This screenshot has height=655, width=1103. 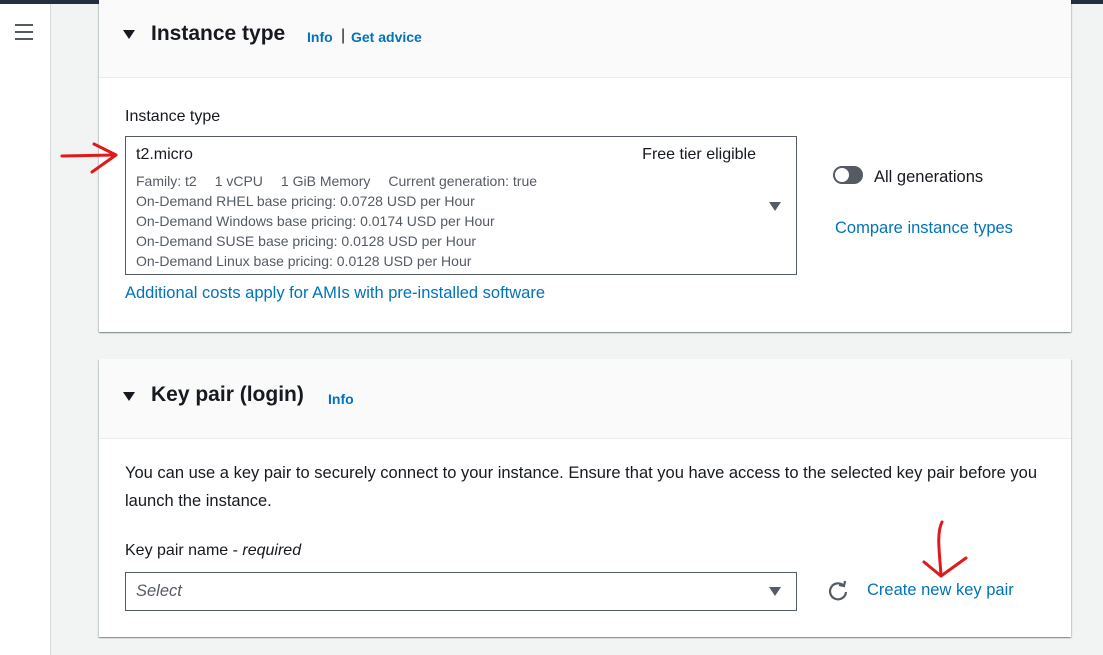 What do you see at coordinates (320, 37) in the screenshot?
I see `instance-type-info-link: Info` at bounding box center [320, 37].